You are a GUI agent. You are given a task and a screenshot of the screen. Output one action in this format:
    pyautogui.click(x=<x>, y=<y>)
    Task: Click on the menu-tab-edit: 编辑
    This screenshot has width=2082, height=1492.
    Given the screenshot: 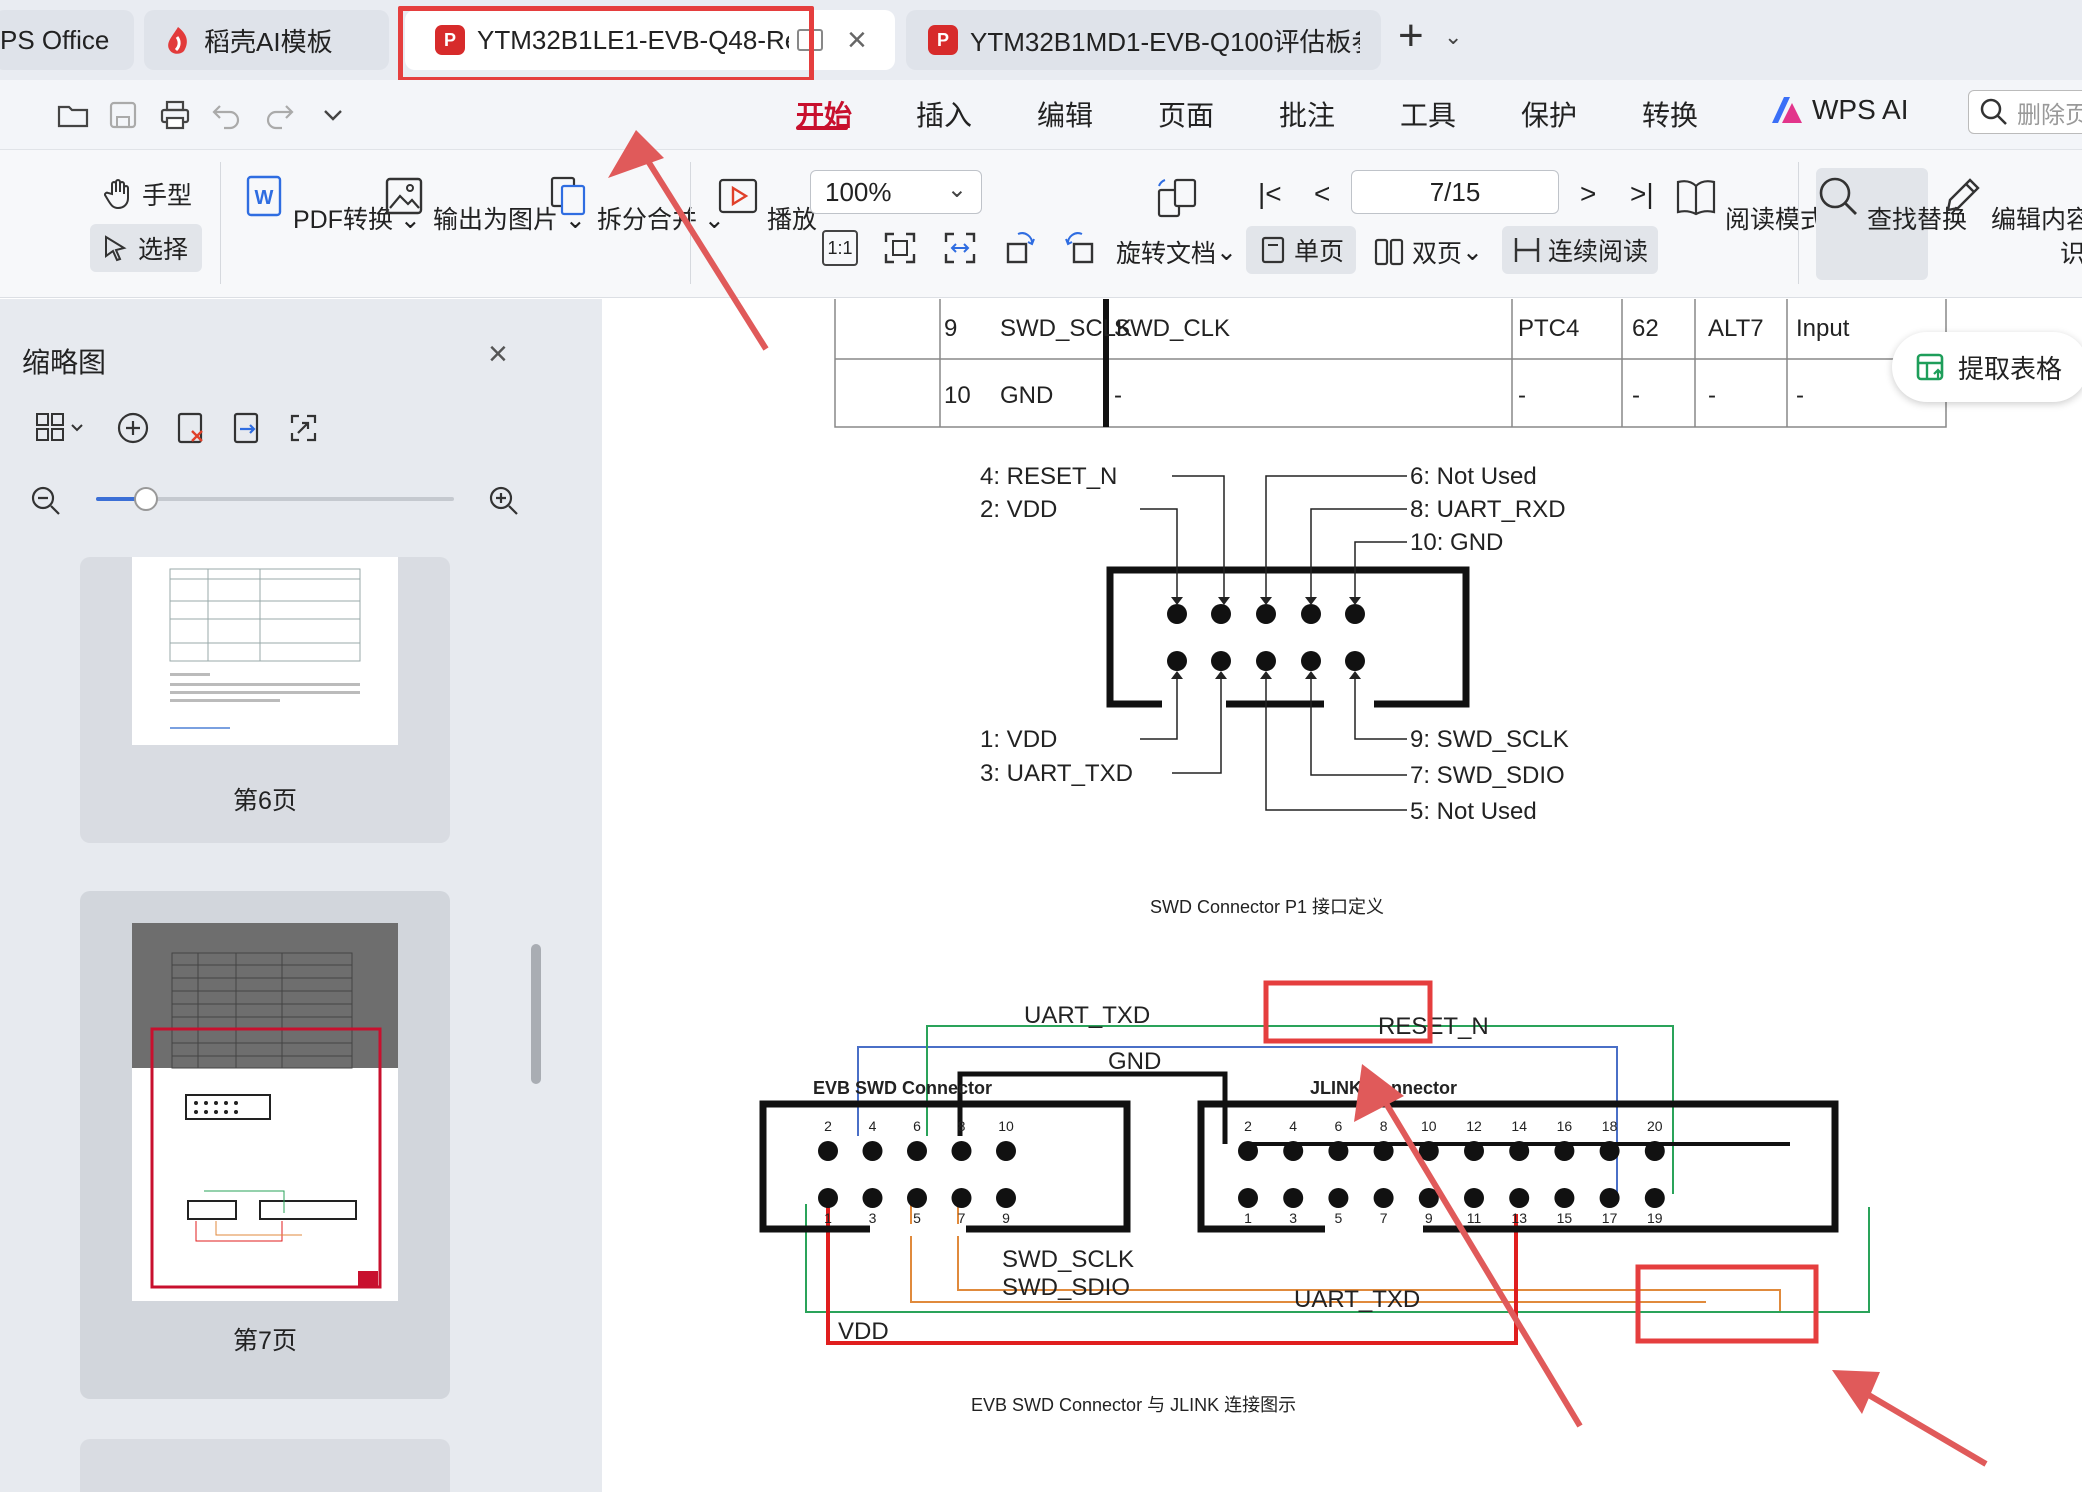 What is the action you would take?
    pyautogui.click(x=1065, y=114)
    